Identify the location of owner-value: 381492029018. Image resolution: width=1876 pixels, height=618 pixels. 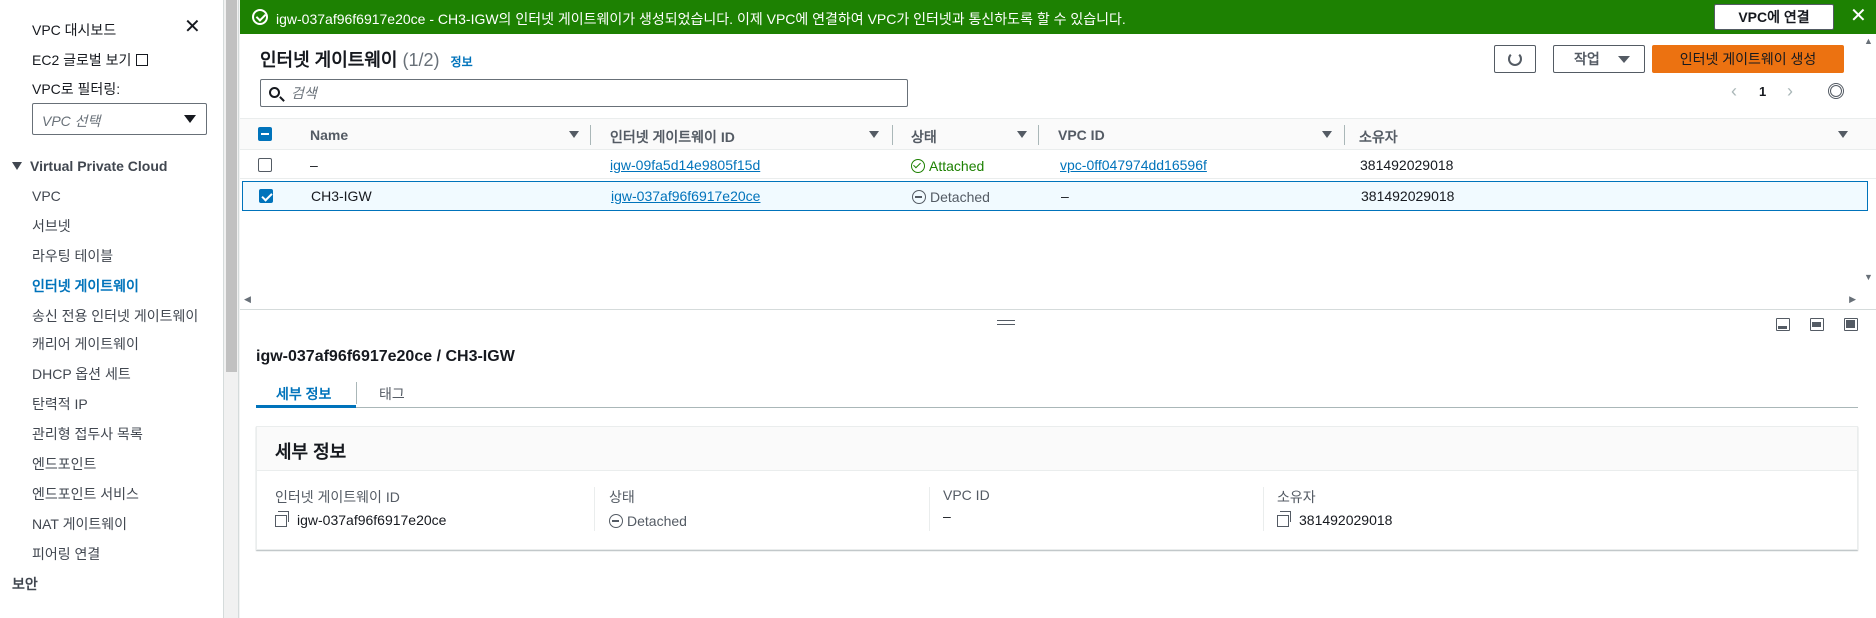
(1346, 520).